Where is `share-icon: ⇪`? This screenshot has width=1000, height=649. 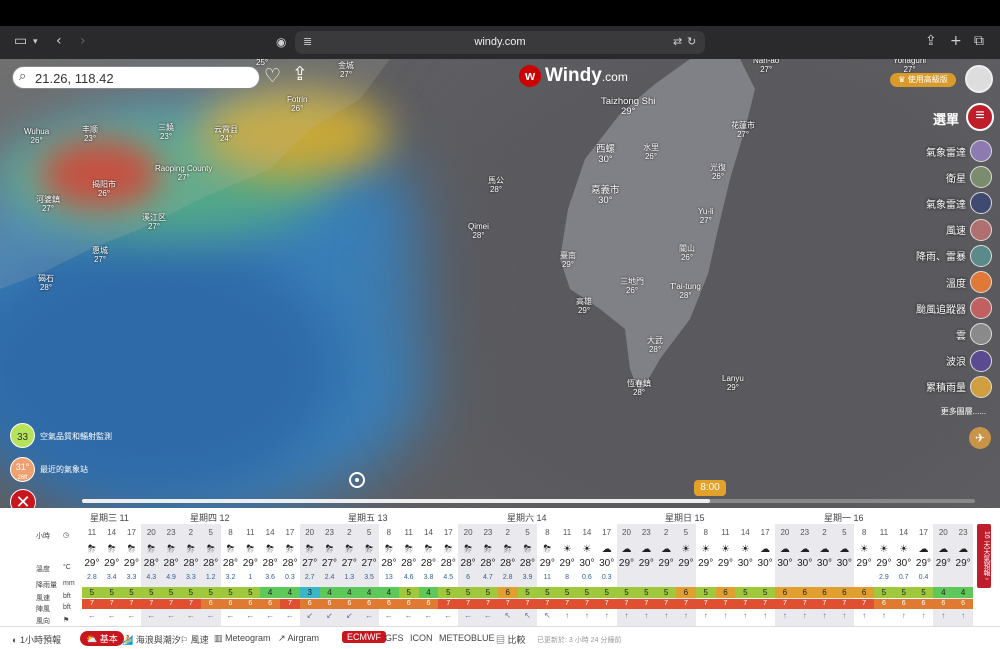 share-icon: ⇪ is located at coordinates (300, 74).